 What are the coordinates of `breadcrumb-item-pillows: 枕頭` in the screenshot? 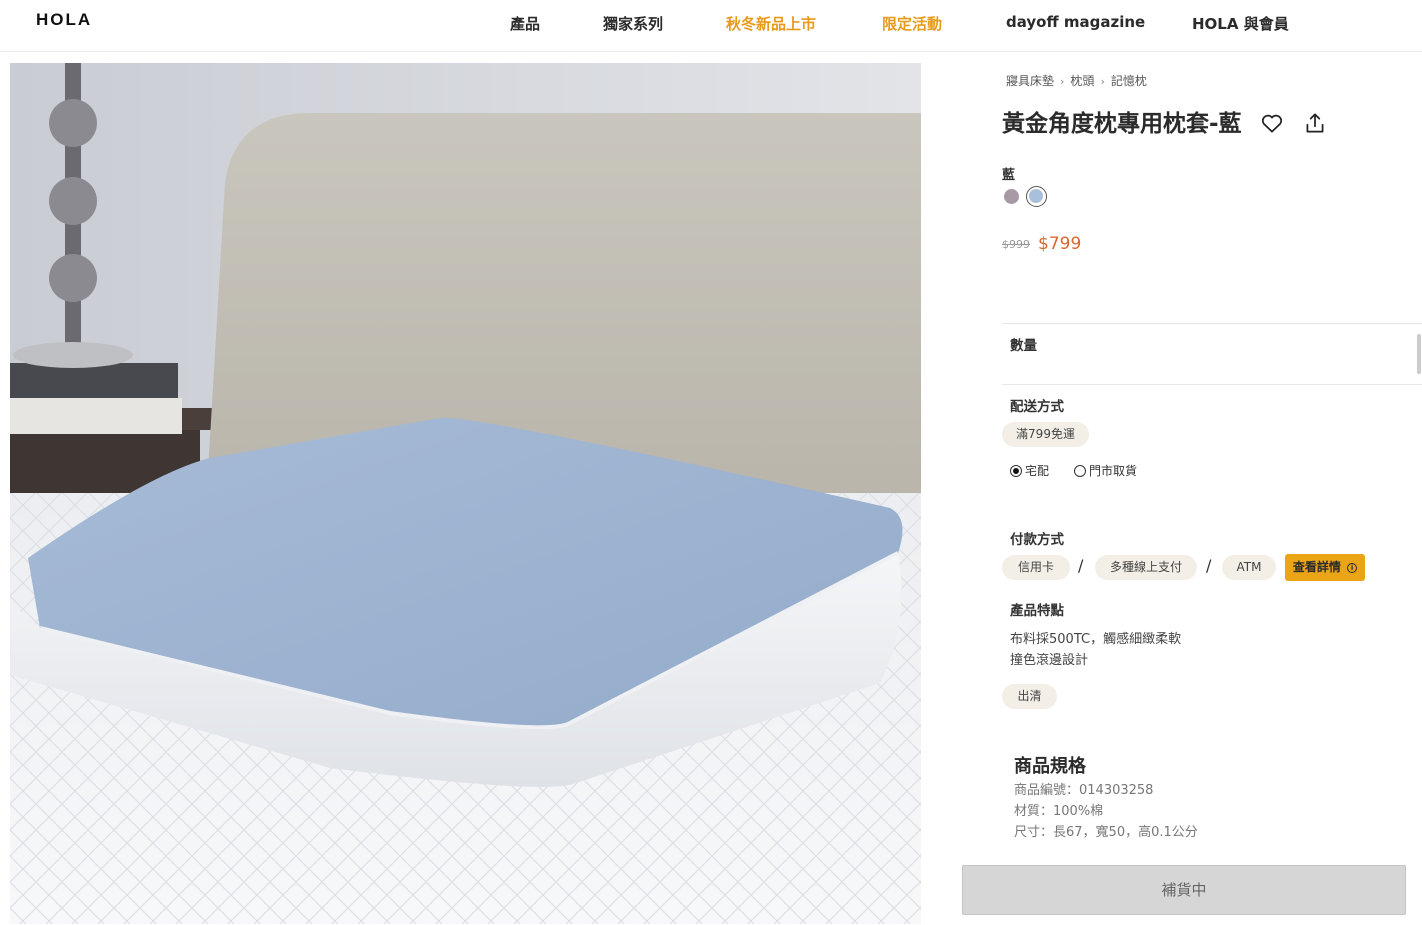 It's located at (1082, 80).